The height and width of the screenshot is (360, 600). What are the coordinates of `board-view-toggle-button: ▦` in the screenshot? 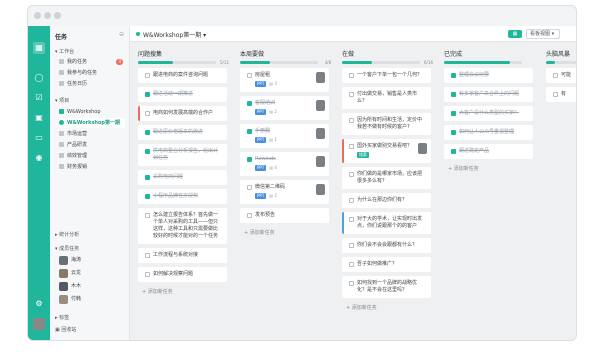 It's located at (515, 34).